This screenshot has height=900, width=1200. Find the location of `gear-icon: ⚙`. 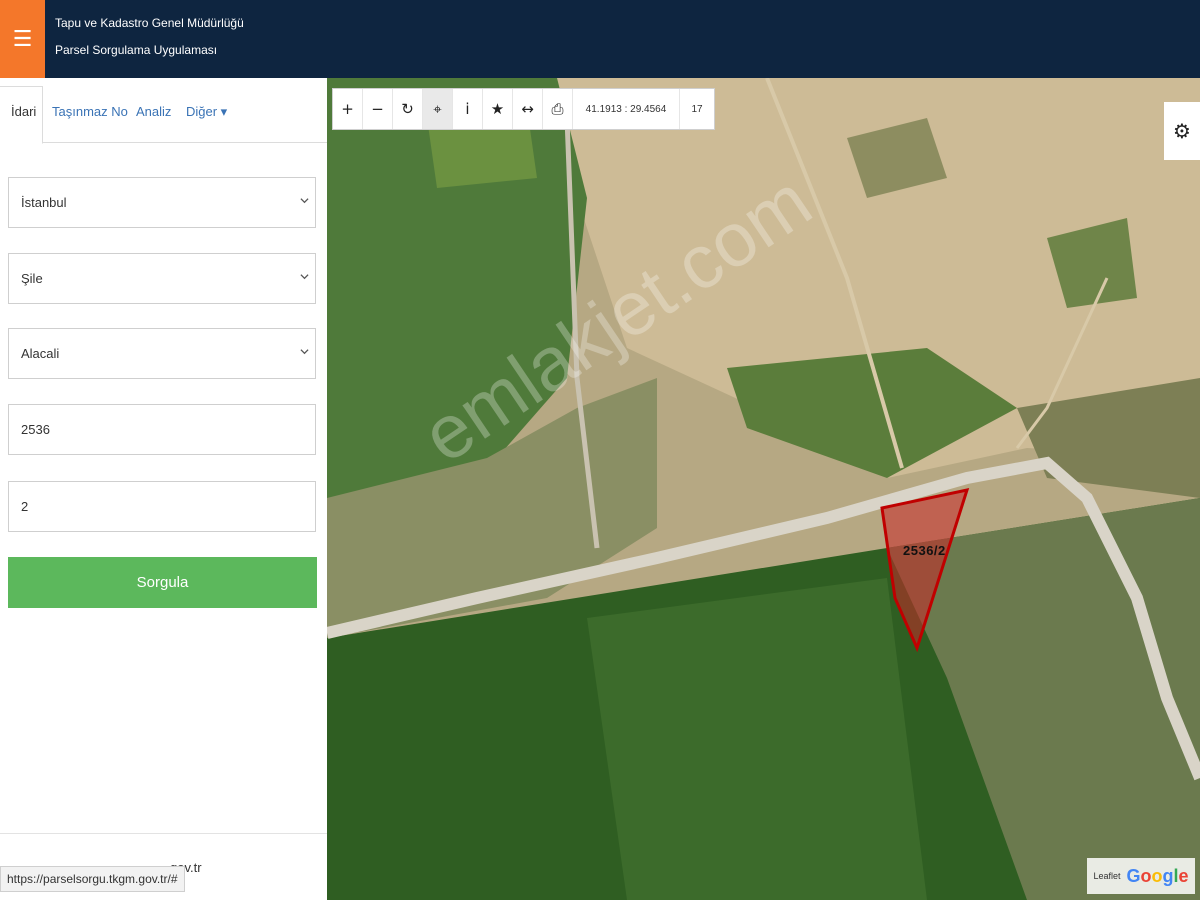

gear-icon: ⚙ is located at coordinates (1182, 131).